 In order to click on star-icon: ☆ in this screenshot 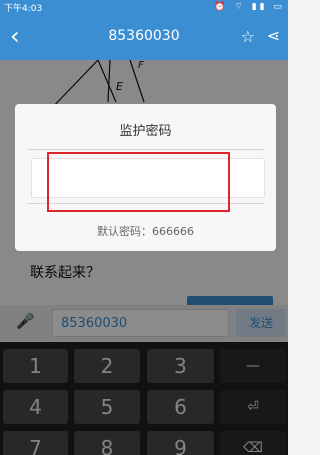, I will do `click(248, 36)`.